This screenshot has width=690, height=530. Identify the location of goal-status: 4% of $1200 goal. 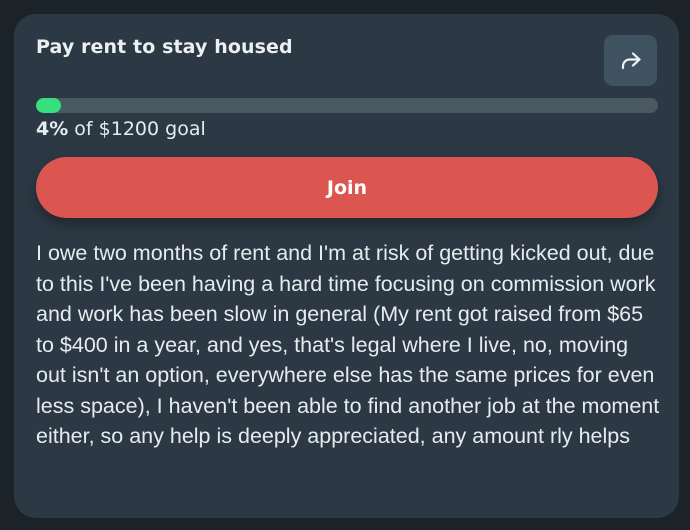
(121, 129).